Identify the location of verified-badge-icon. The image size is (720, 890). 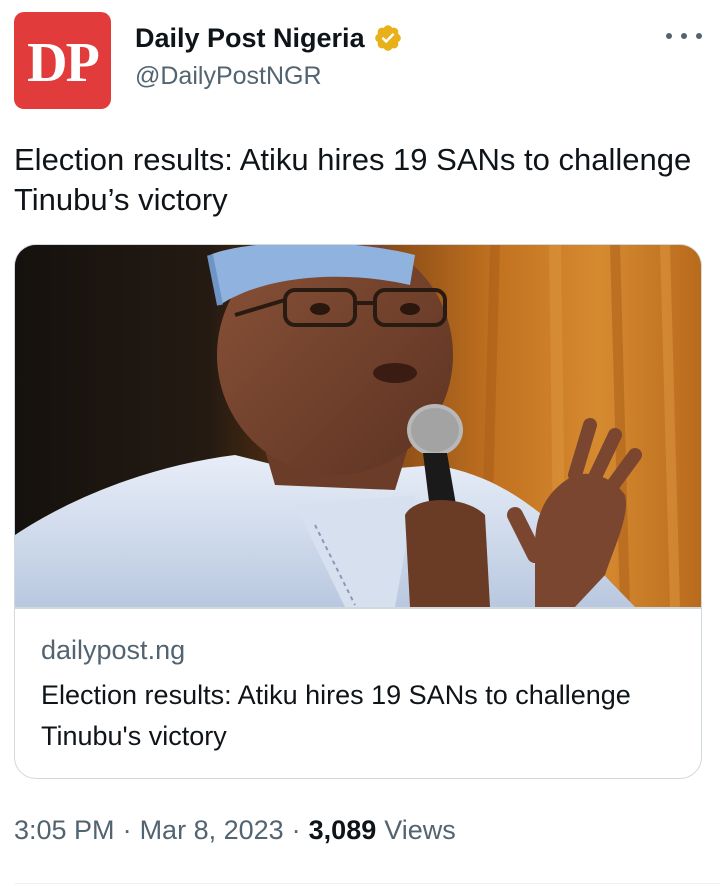
(388, 38).